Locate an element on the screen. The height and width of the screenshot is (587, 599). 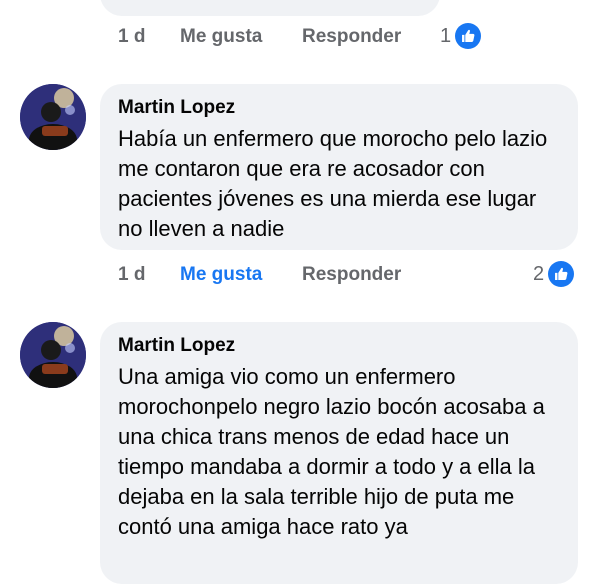
comment-actions: 1 d Me gusta Responder is located at coordinates (268, 276).